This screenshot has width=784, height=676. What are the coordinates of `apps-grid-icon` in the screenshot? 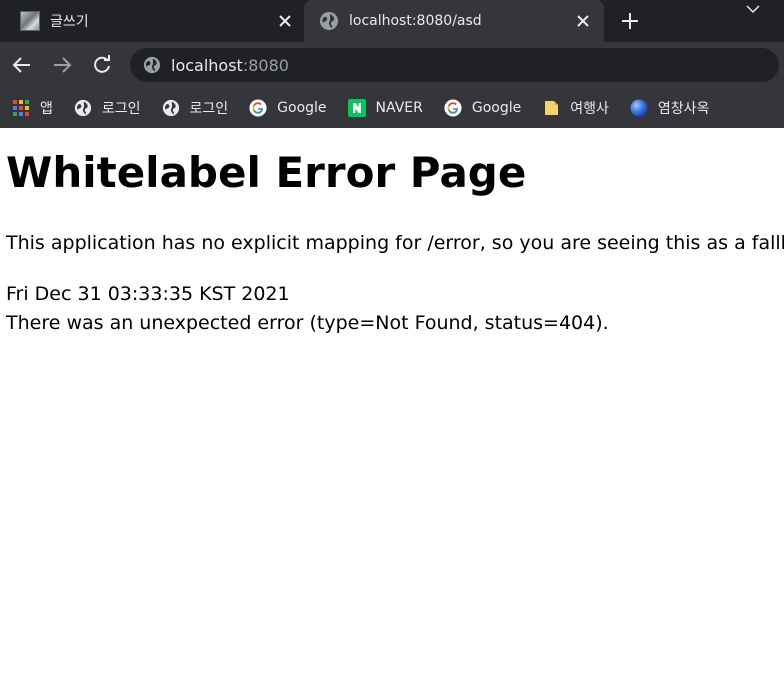 It's located at (21, 108).